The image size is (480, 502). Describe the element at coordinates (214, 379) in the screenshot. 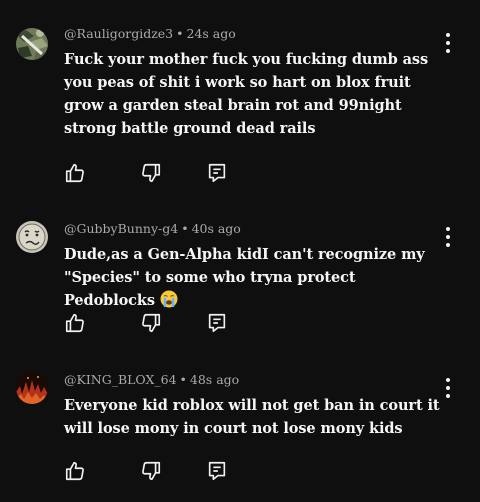

I see `comment-timestamp: 48s ago` at that location.